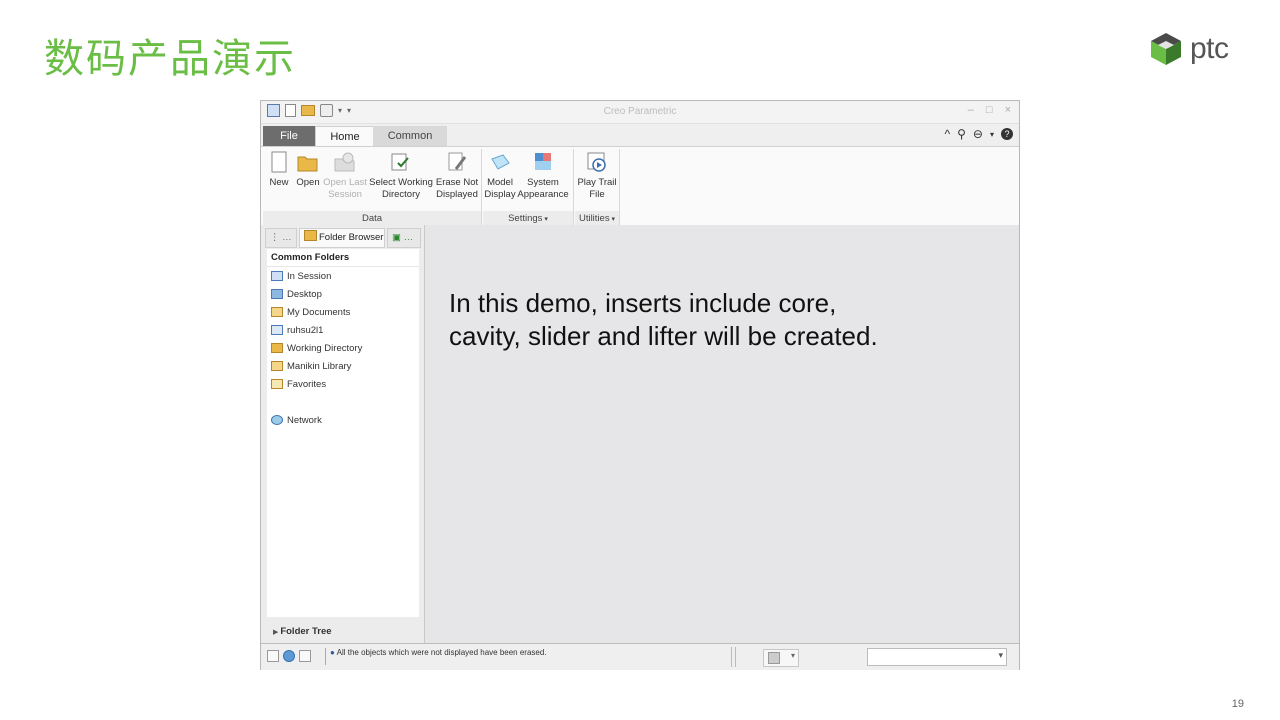 The height and width of the screenshot is (720, 1280). I want to click on tab-folder-browser: Folder Browser, so click(342, 238).